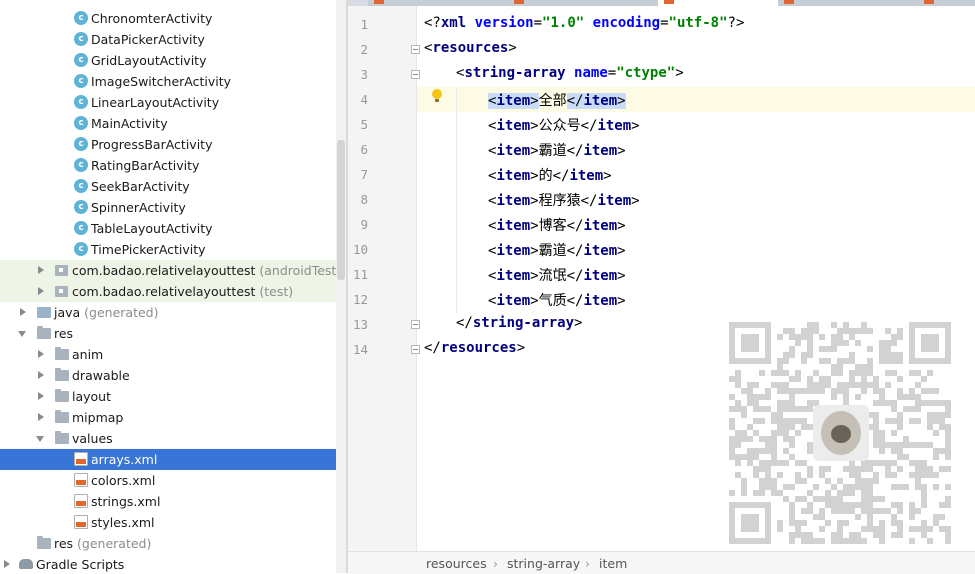 The width and height of the screenshot is (975, 574). Describe the element at coordinates (550, 175) in the screenshot. I see `code-line: <item>的</item>` at that location.